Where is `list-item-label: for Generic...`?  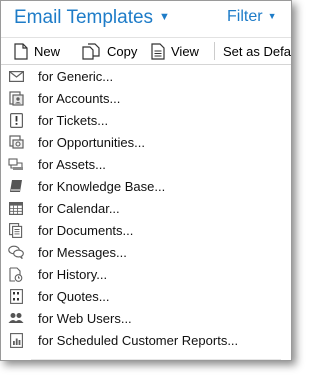
list-item-label: for Generic... is located at coordinates (76, 76).